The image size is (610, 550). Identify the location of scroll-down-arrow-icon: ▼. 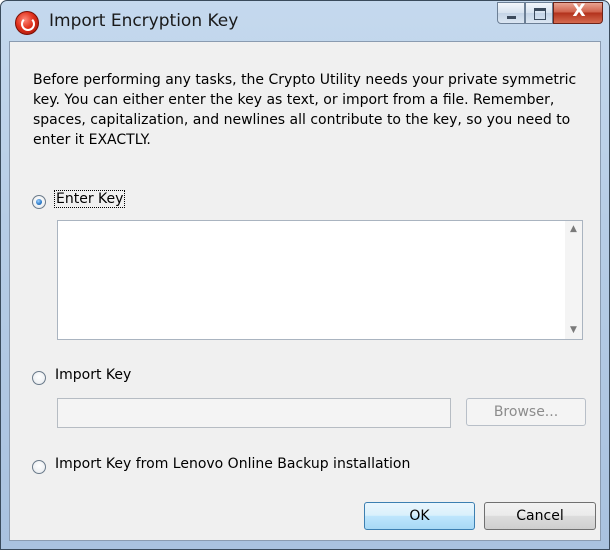
(573, 330).